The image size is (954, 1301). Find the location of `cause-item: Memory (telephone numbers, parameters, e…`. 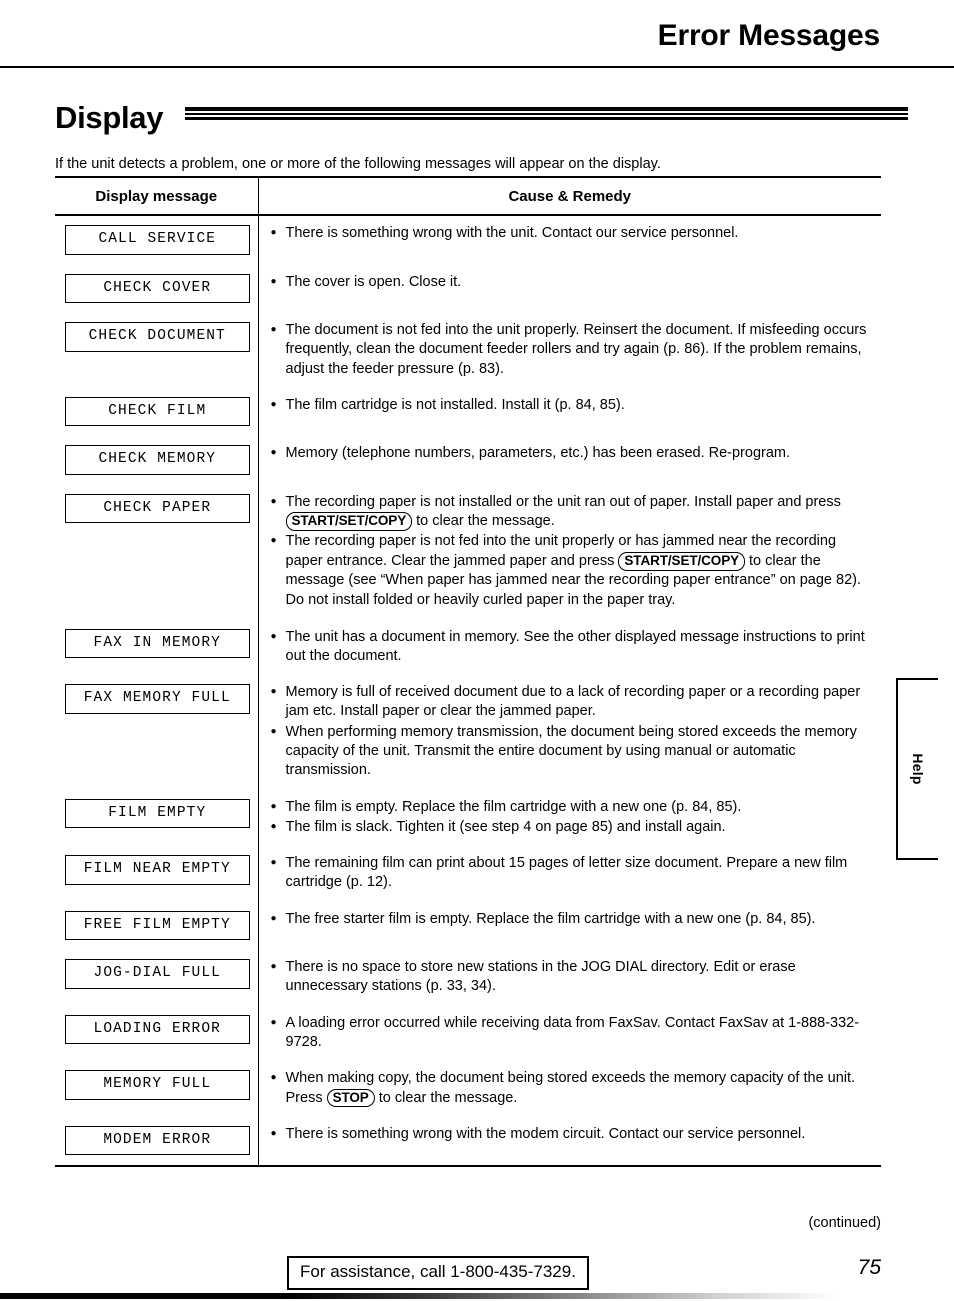

cause-item: Memory (telephone numbers, parameters, e… is located at coordinates (571, 453).